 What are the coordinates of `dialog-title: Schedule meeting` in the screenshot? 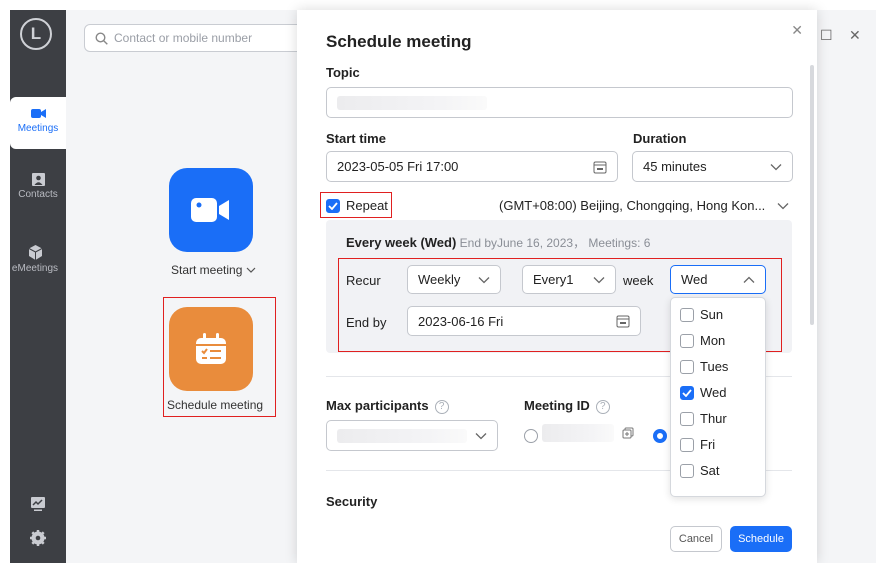 It's located at (399, 41).